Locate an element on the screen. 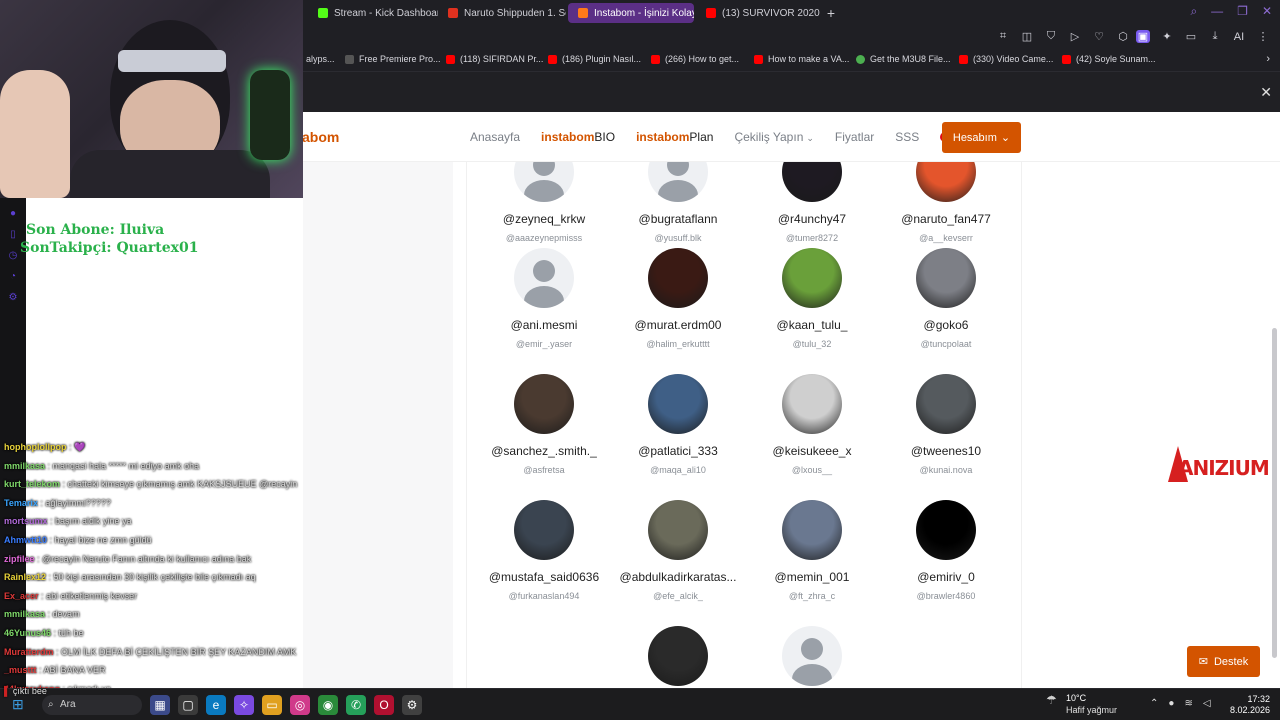 The width and height of the screenshot is (1280, 720). default-avatar-icon is located at coordinates (678, 182).